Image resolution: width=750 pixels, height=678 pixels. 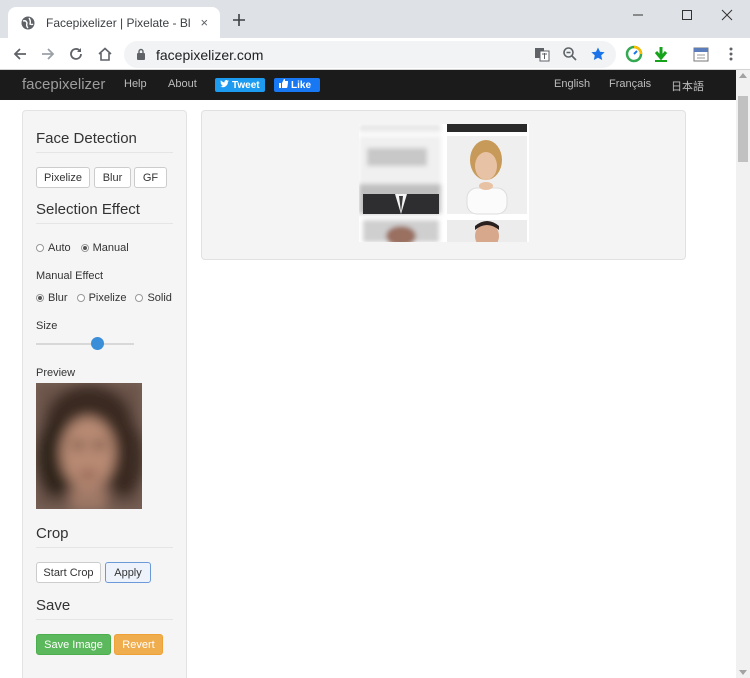 What do you see at coordinates (687, 86) in the screenshot?
I see `language-japanese-link: 日本語` at bounding box center [687, 86].